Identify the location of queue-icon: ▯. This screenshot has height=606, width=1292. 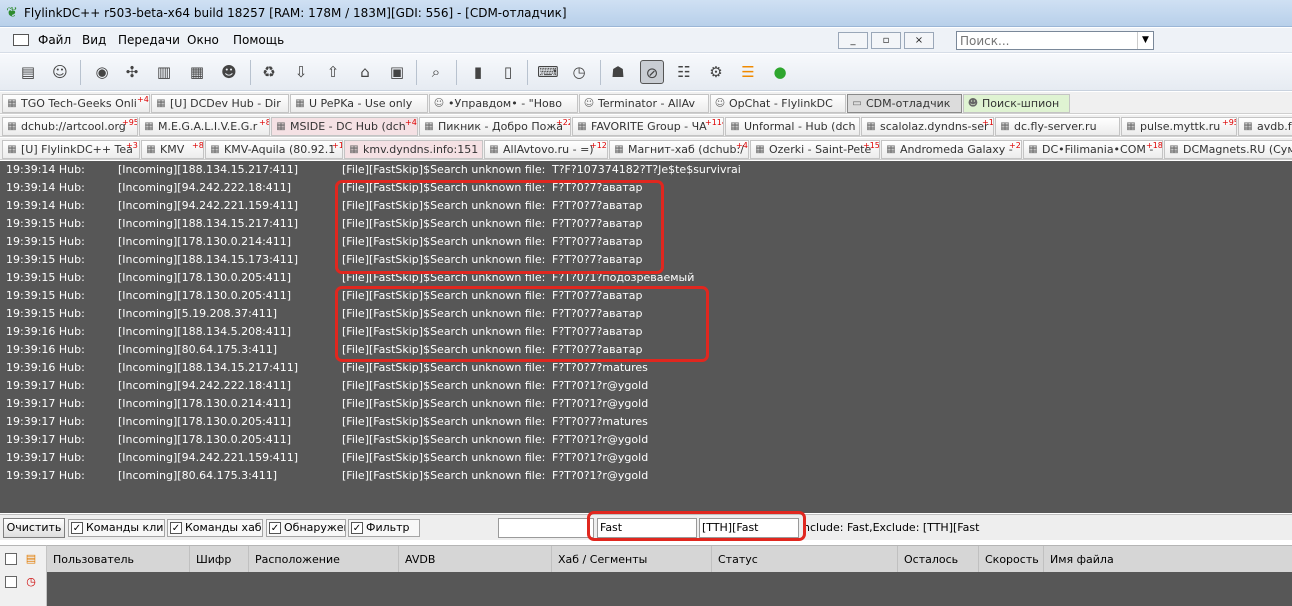
(508, 72).